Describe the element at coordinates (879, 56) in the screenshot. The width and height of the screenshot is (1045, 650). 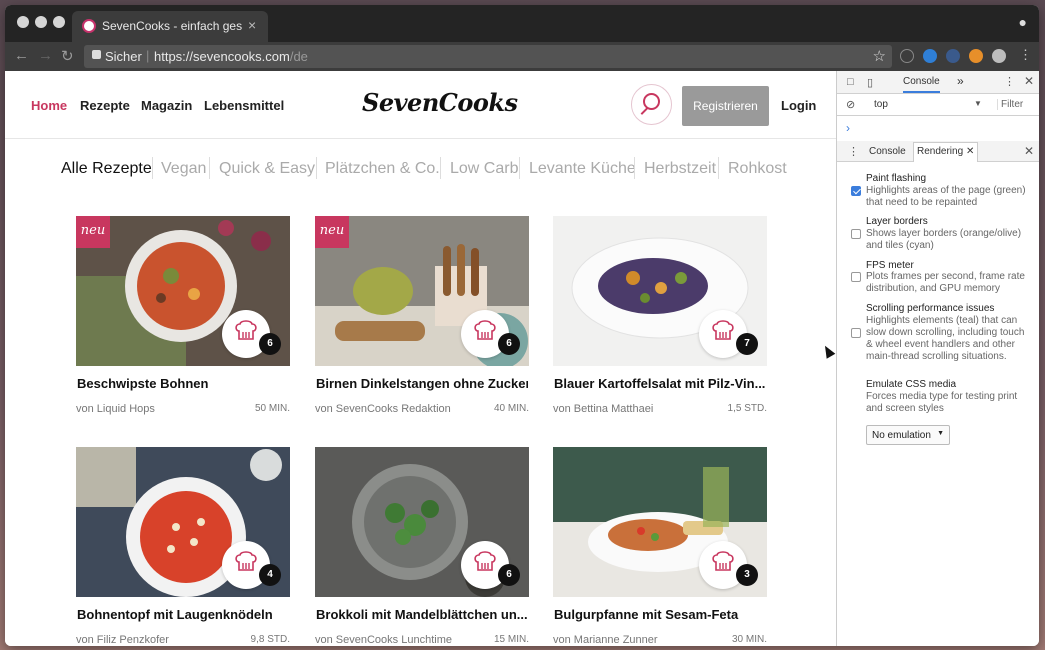
I see `bookmark-star-icon: ☆` at that location.